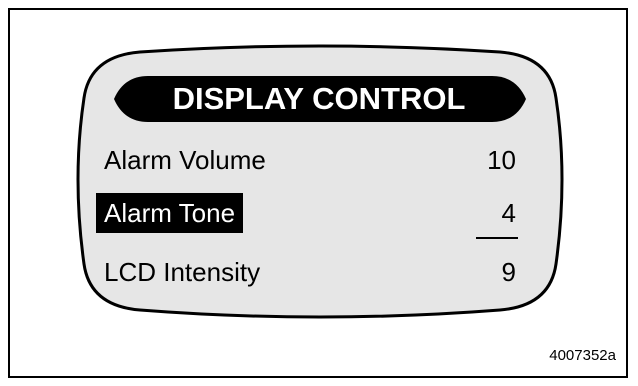  I want to click on menu-value: 4, so click(508, 213).